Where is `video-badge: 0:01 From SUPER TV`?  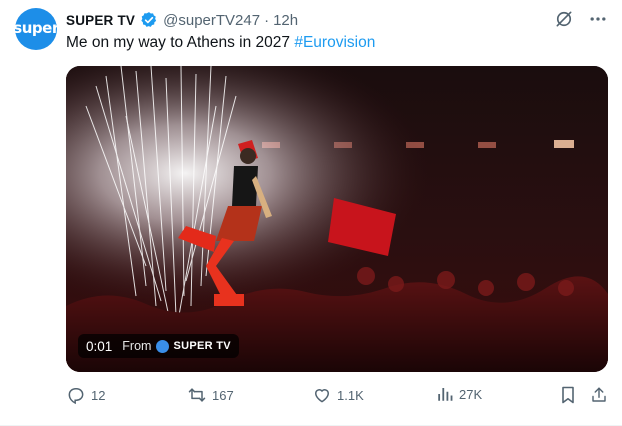 video-badge: 0:01 From SUPER TV is located at coordinates (158, 346).